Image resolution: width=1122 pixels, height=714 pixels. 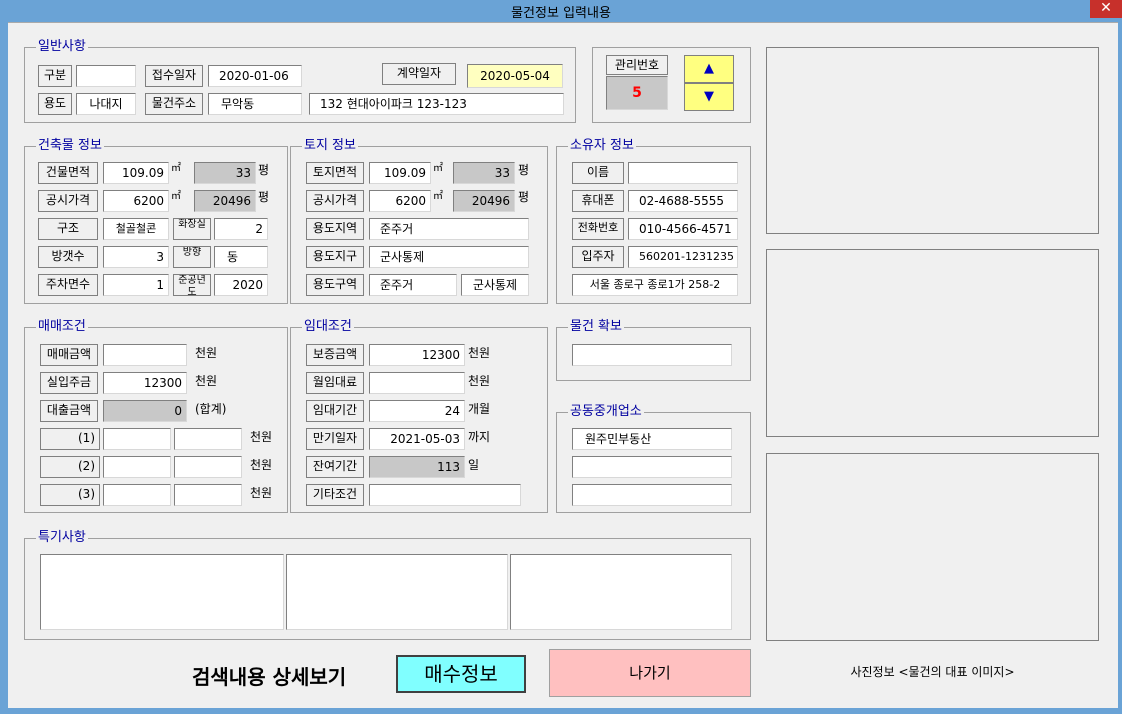 What do you see at coordinates (335, 201) in the screenshot?
I see `land-price-label: 공시가격` at bounding box center [335, 201].